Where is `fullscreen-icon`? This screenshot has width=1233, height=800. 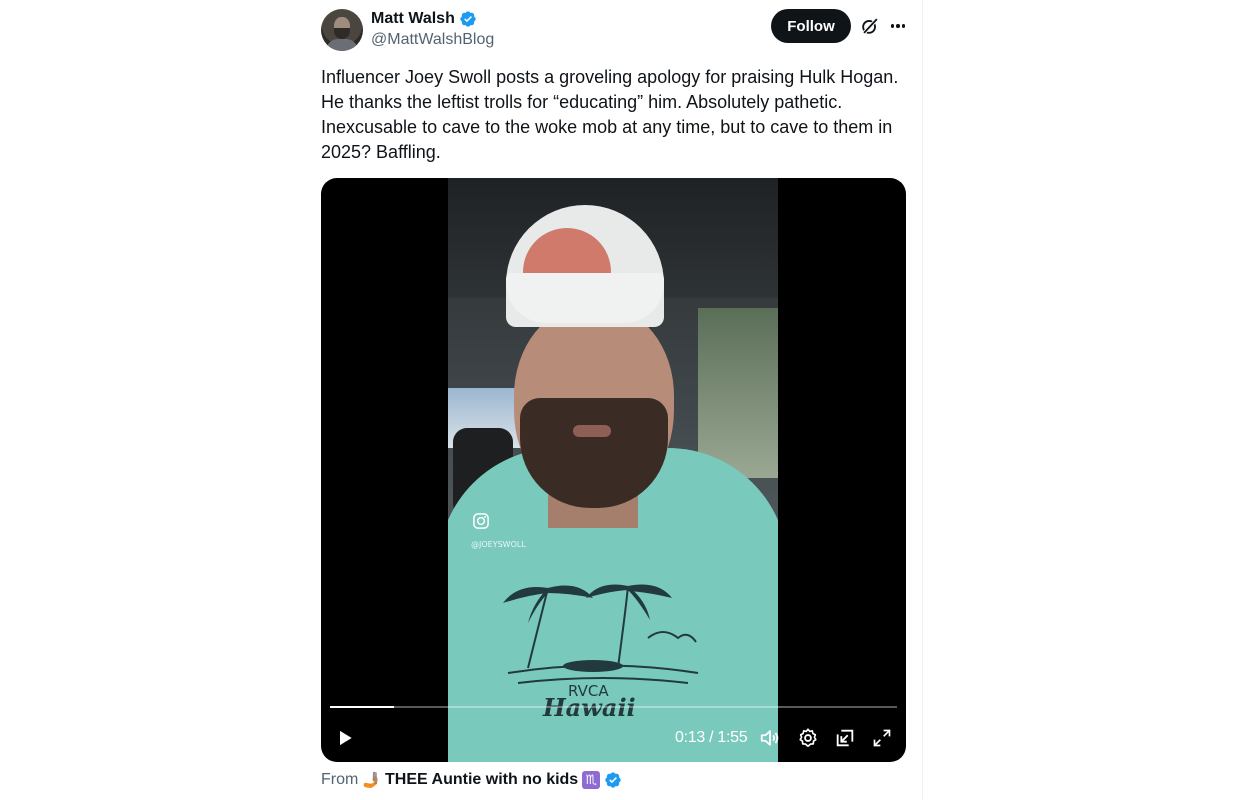 fullscreen-icon is located at coordinates (882, 738).